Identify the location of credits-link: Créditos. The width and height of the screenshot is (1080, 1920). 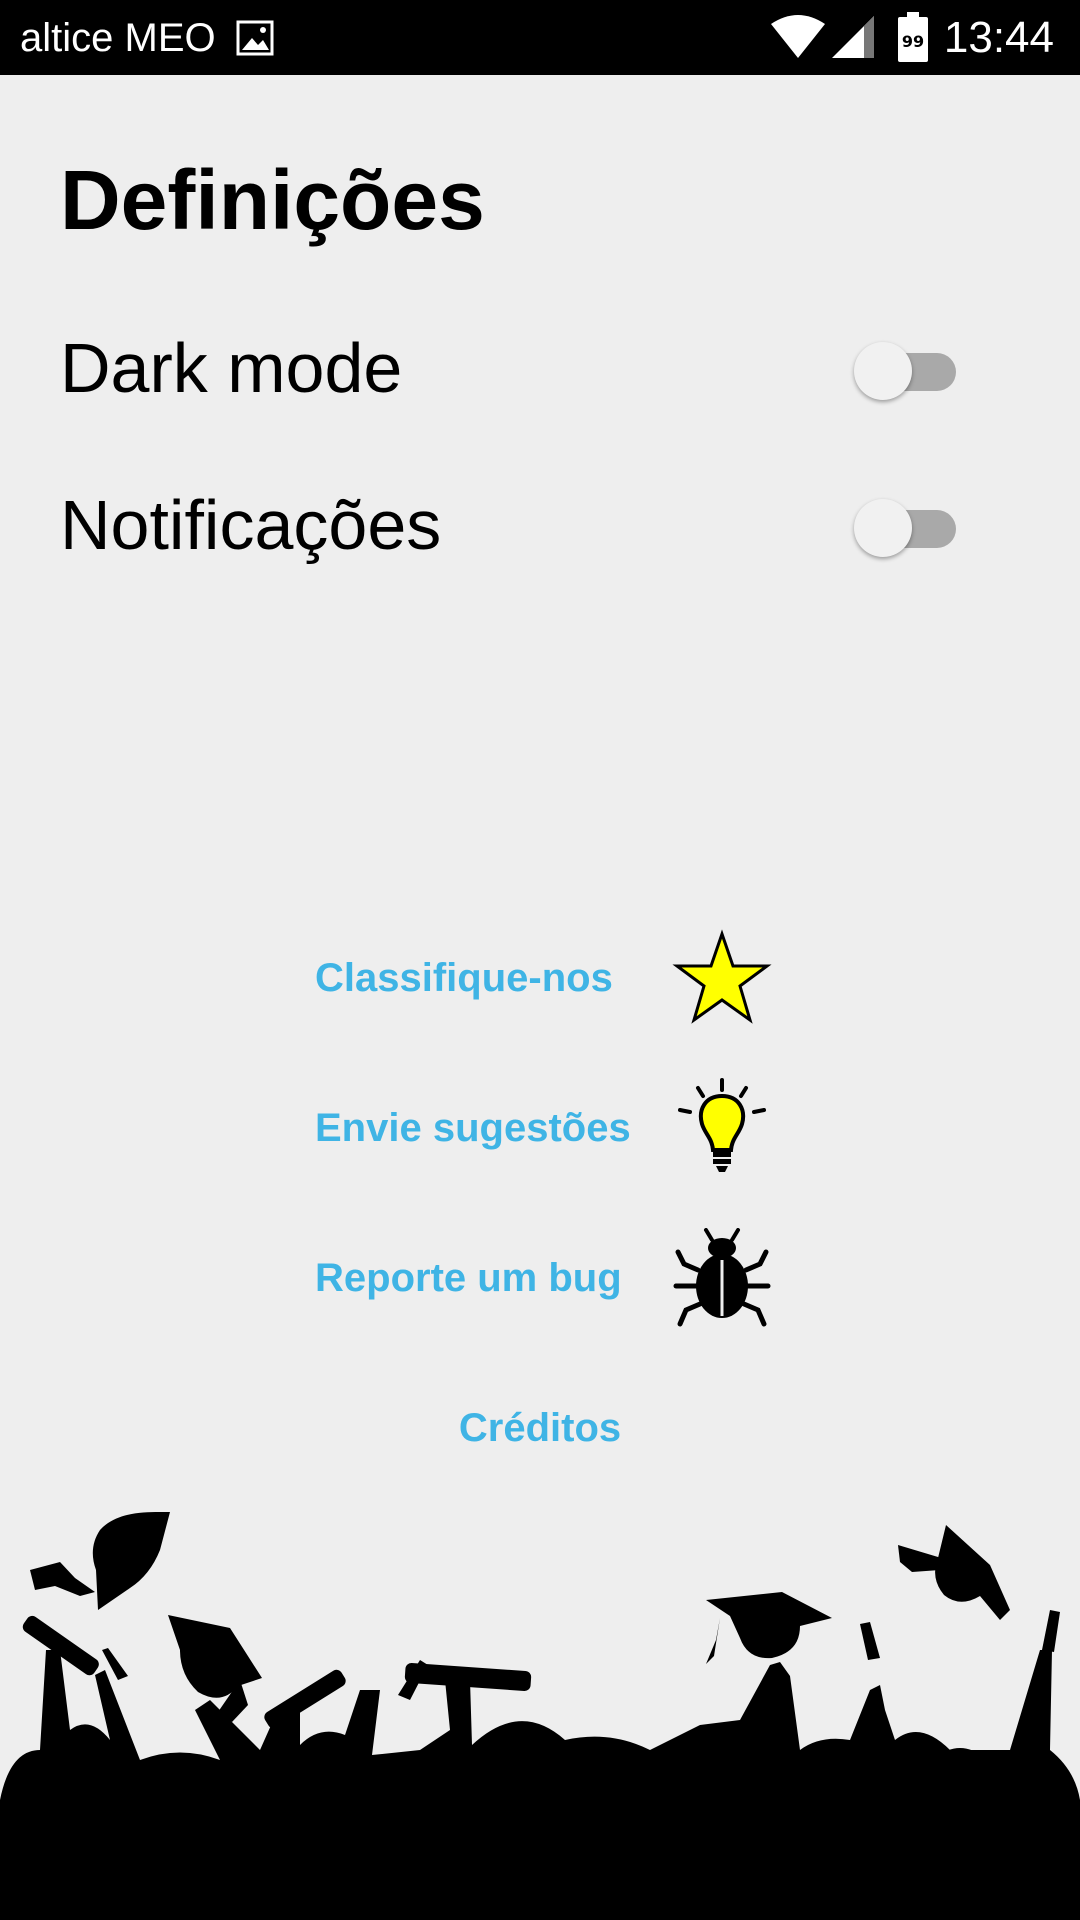
(540, 1428).